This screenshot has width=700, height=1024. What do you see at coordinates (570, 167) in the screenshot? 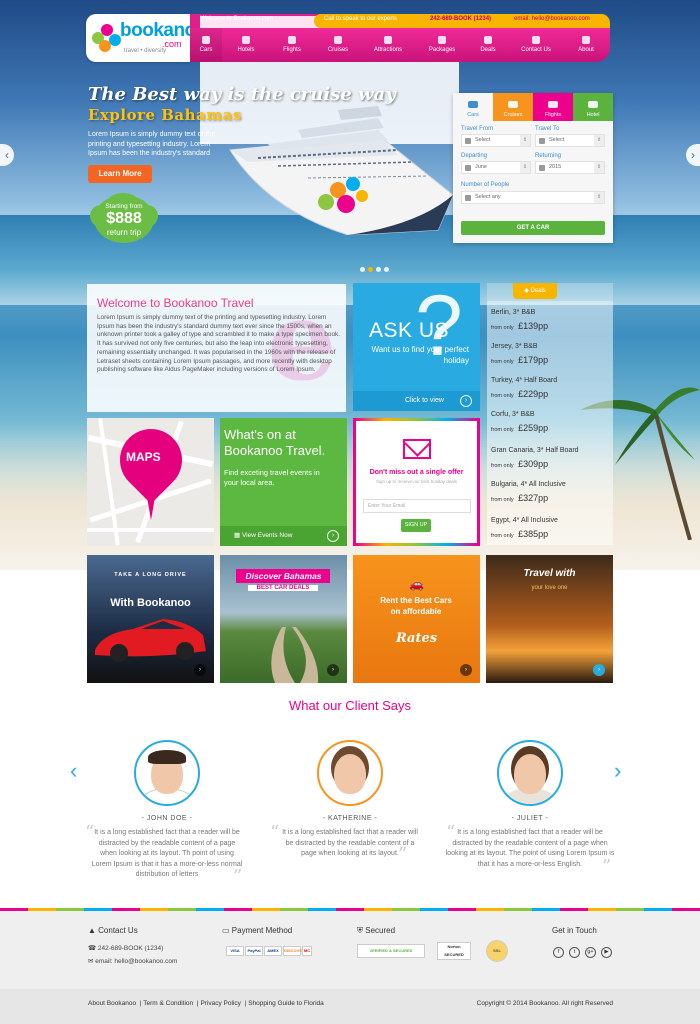
I see `returning-select: 2015 ⇕` at bounding box center [570, 167].